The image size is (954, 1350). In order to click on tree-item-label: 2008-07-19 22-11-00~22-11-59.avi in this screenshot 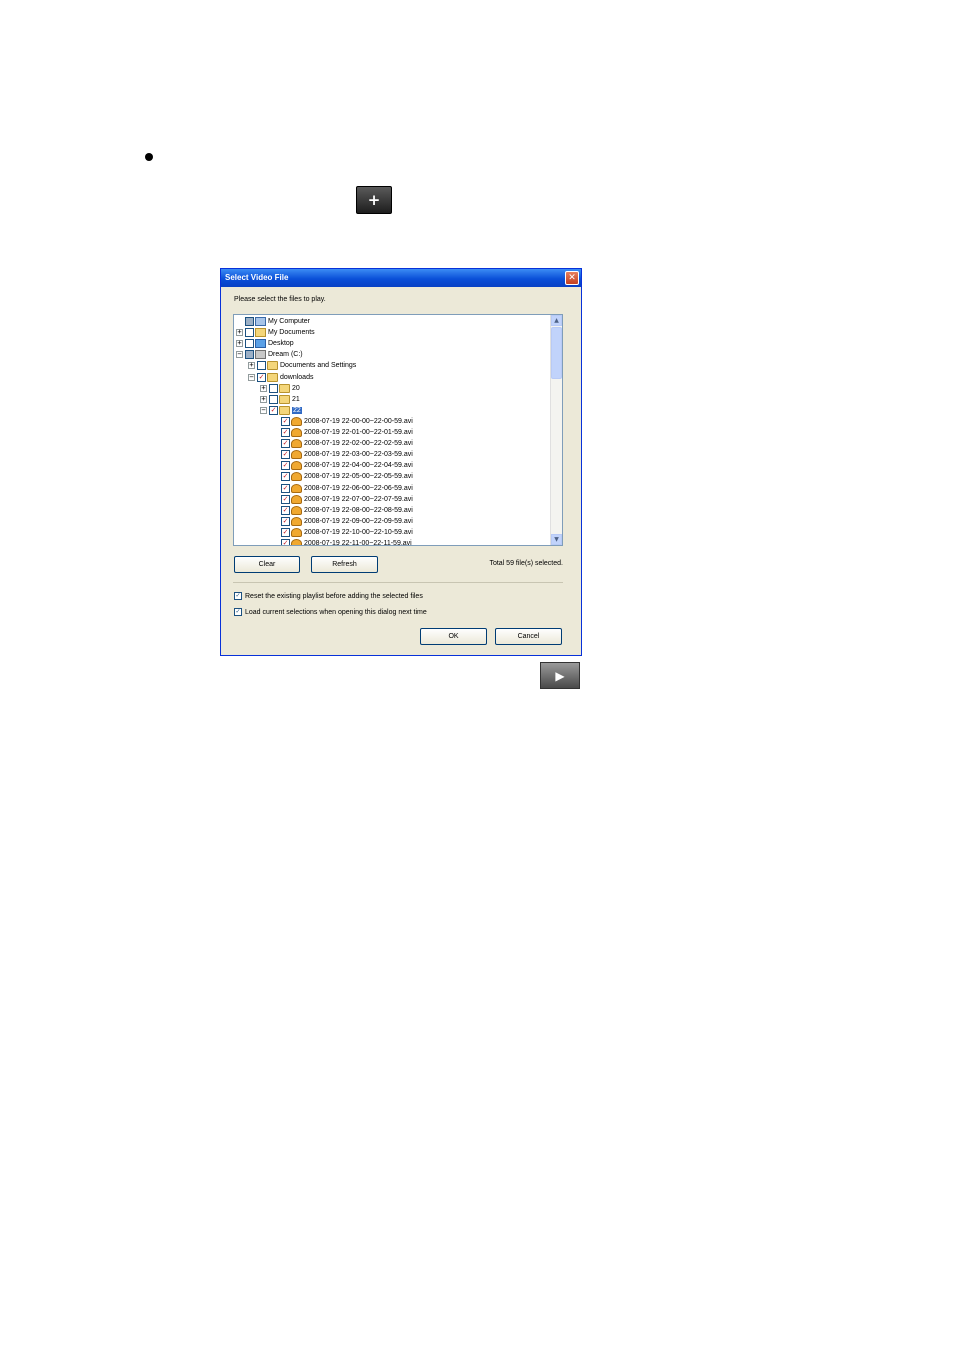, I will do `click(358, 543)`.